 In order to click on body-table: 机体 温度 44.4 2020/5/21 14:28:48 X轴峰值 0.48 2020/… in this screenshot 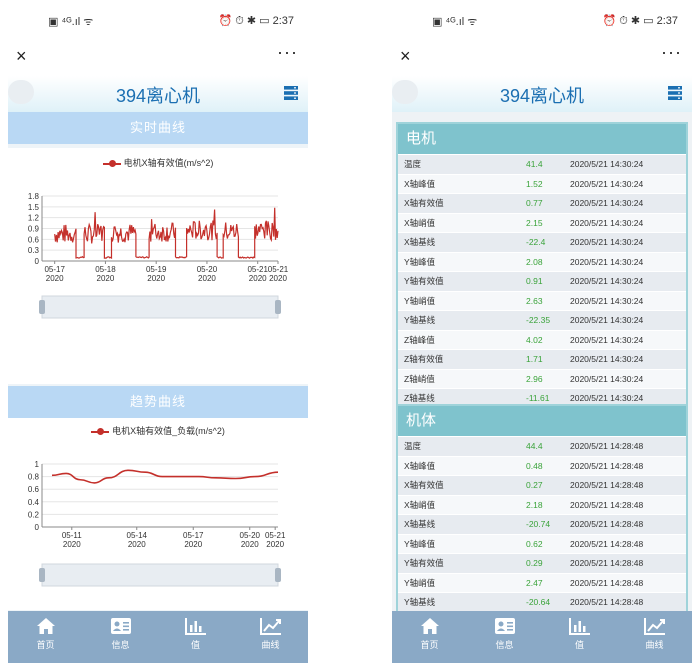, I will do `click(542, 507)`.